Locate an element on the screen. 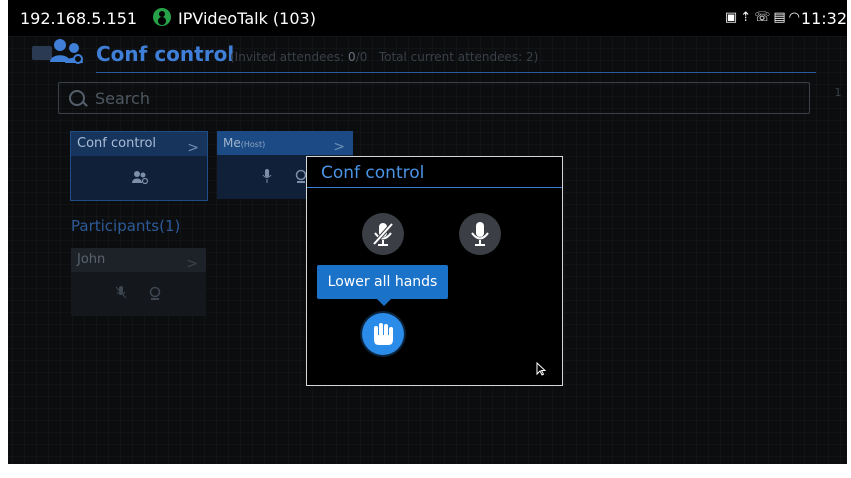 Image resolution: width=851 pixels, height=478 pixels. conf-control-dialog: Conf control Lower all hands is located at coordinates (434, 271).